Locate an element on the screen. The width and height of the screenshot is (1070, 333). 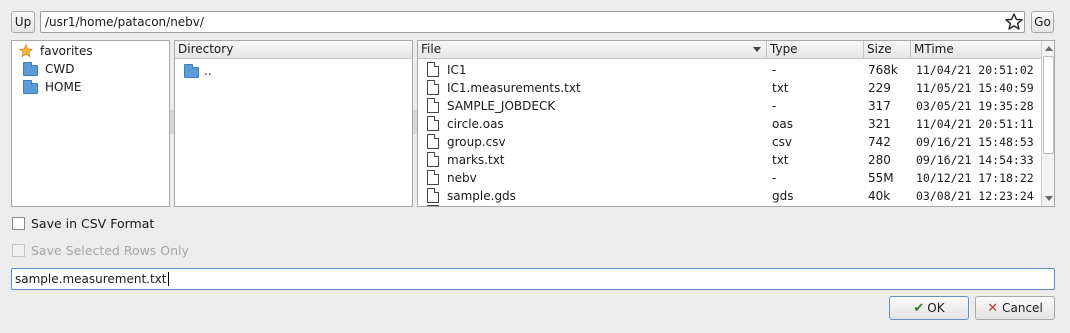
file-name: SAMPLE_JOBDECK is located at coordinates (501, 106).